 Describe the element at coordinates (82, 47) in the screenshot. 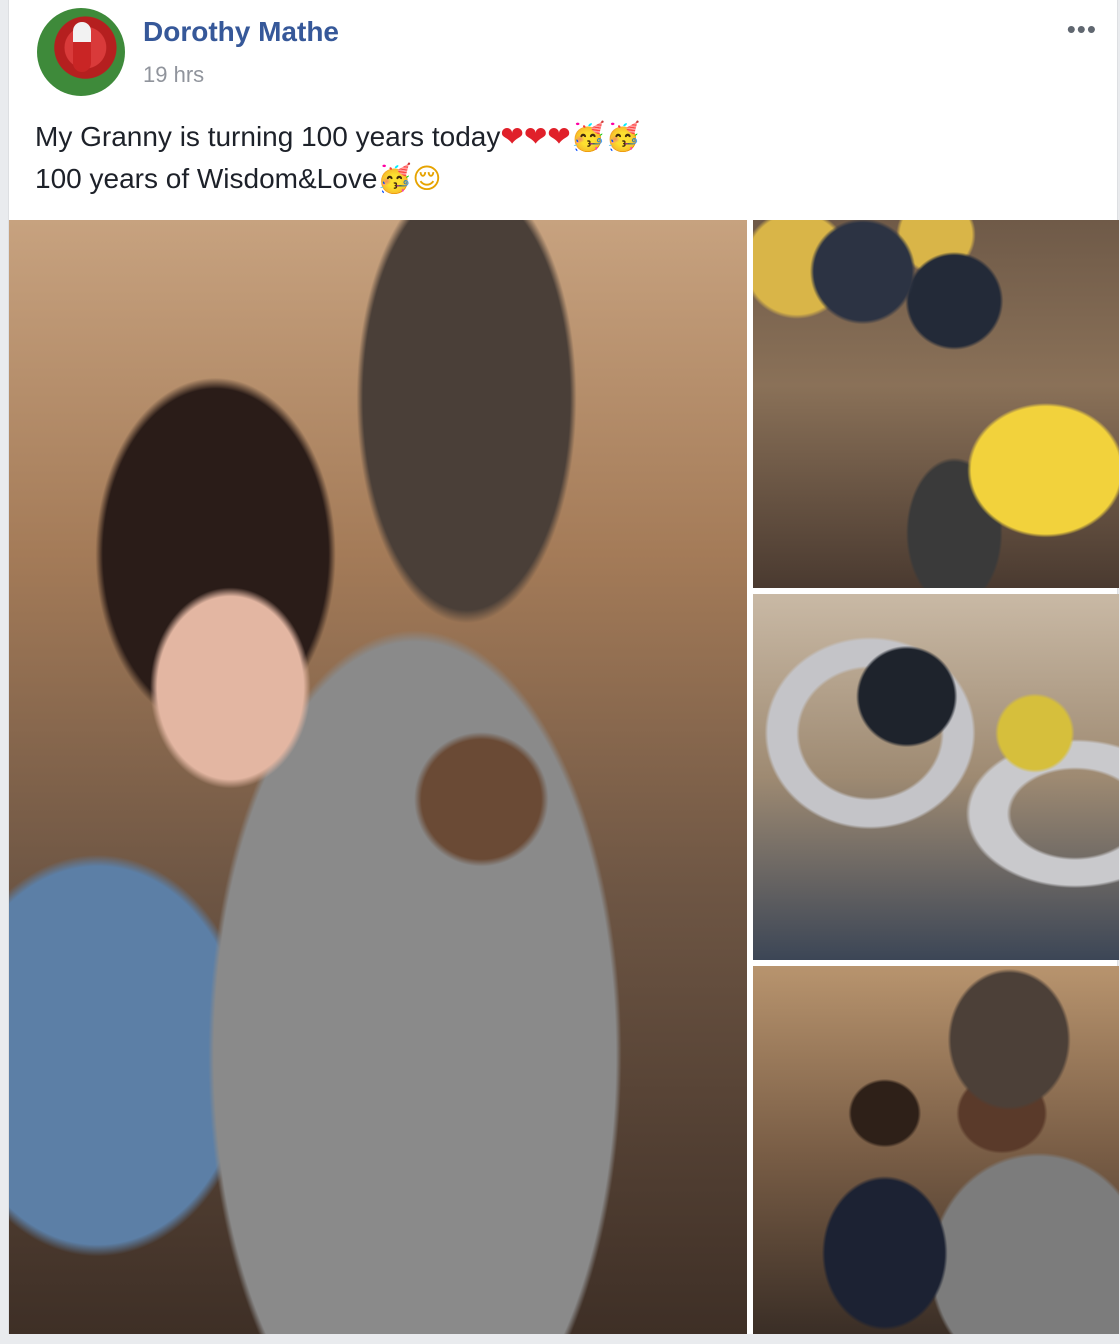

I see `avatar-figure` at that location.